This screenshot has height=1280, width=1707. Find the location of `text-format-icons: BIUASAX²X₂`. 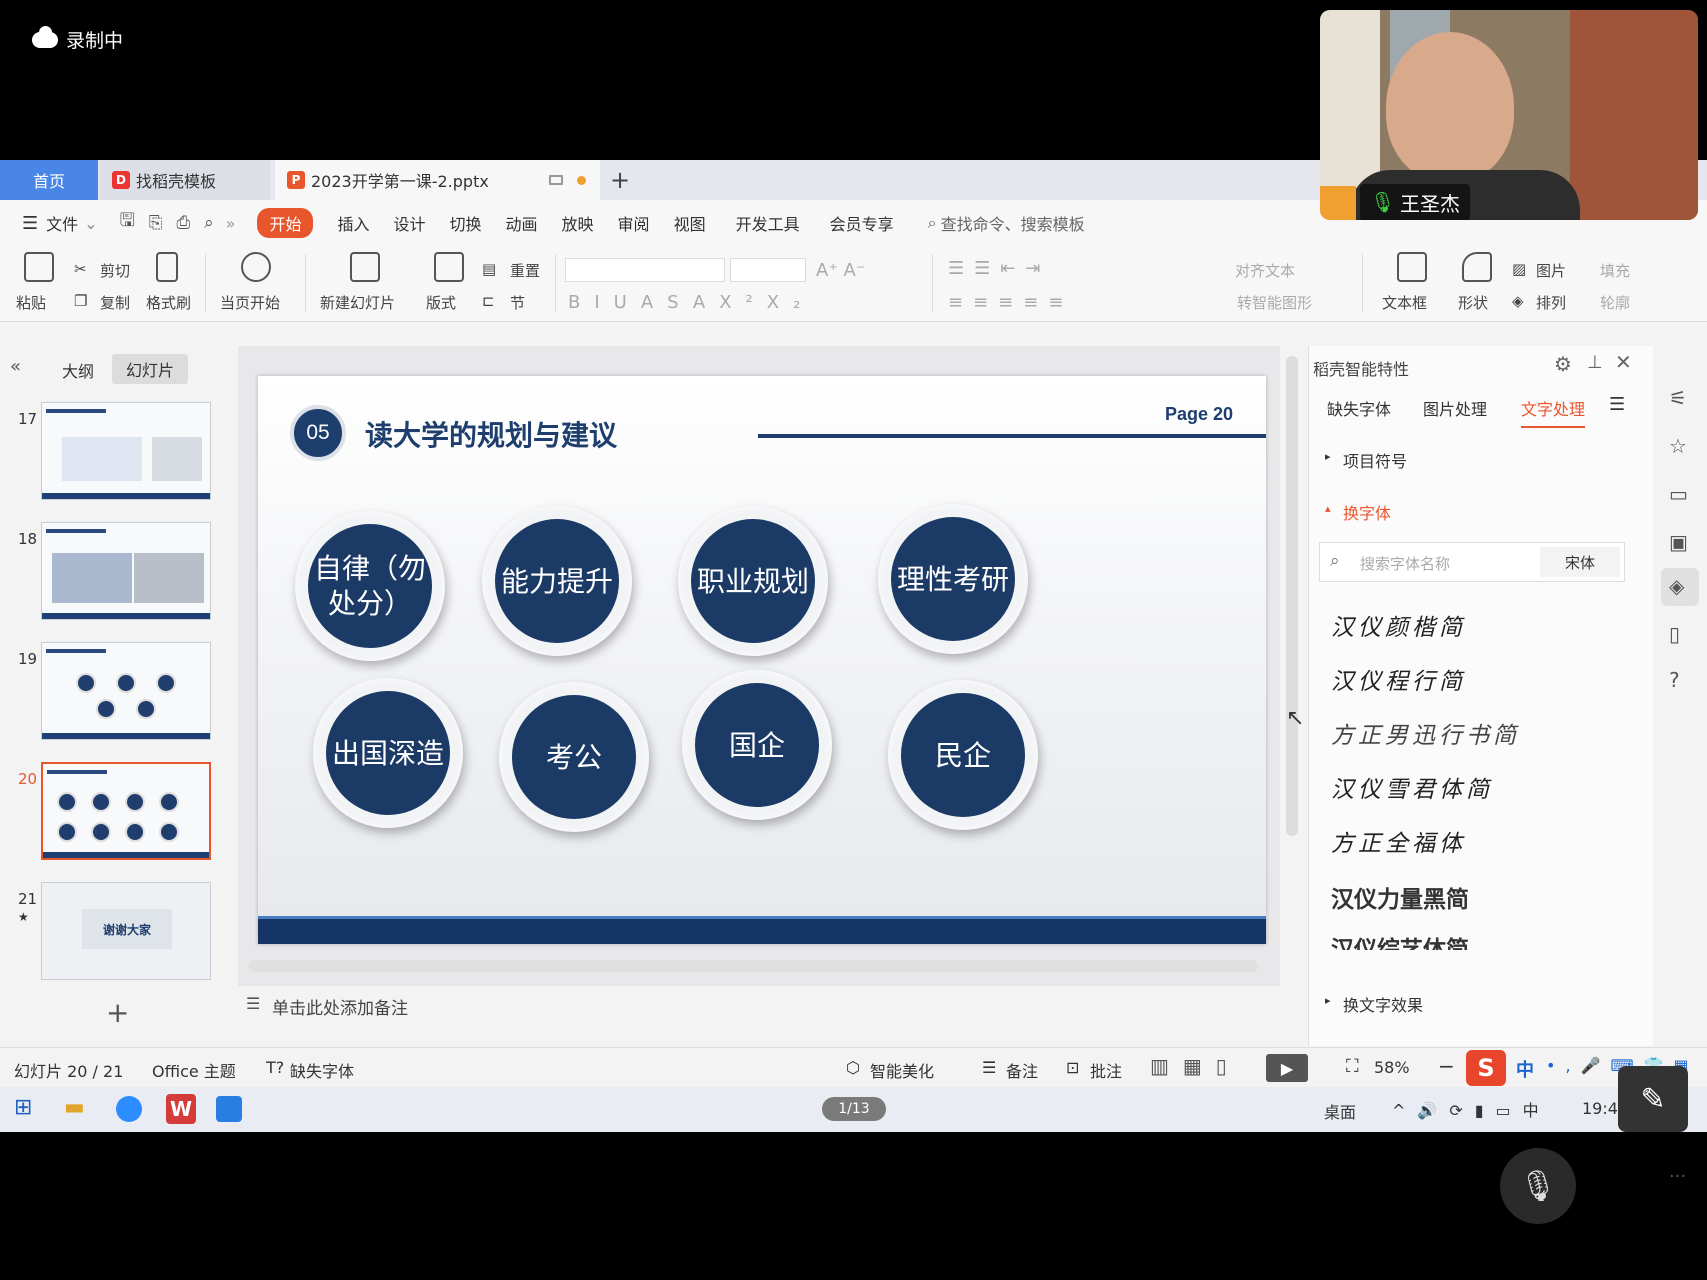

text-format-icons: BIUASAX²X₂ is located at coordinates (691, 302).